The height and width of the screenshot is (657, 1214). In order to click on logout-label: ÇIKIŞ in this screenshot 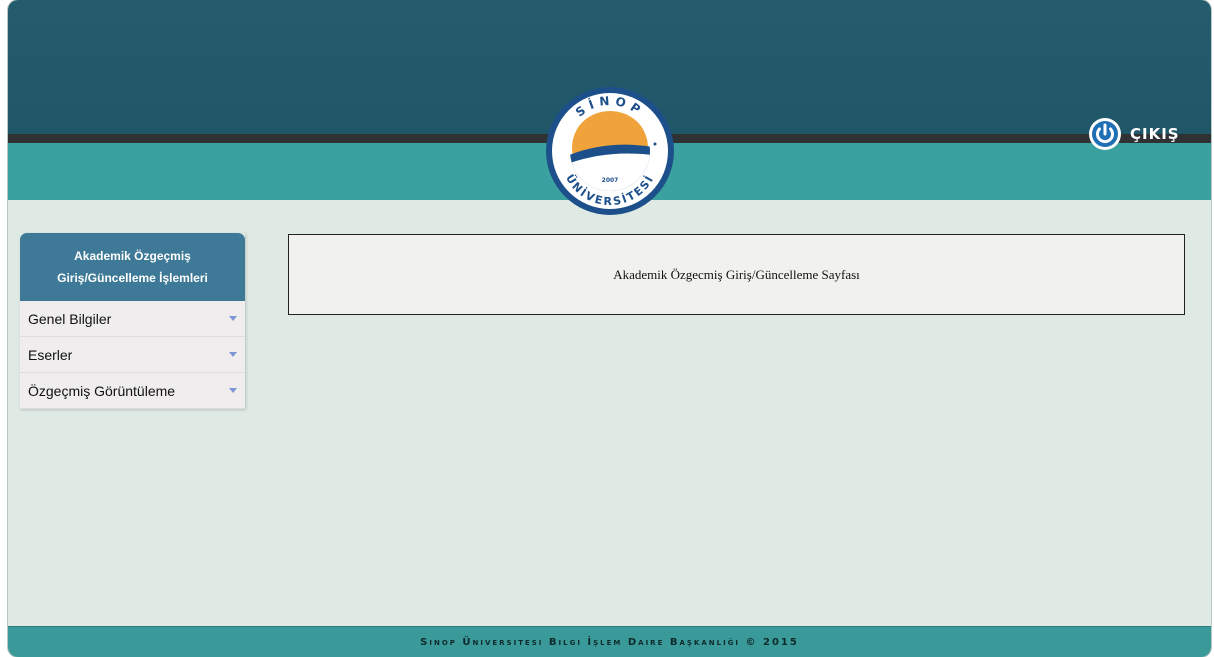, I will do `click(1155, 134)`.